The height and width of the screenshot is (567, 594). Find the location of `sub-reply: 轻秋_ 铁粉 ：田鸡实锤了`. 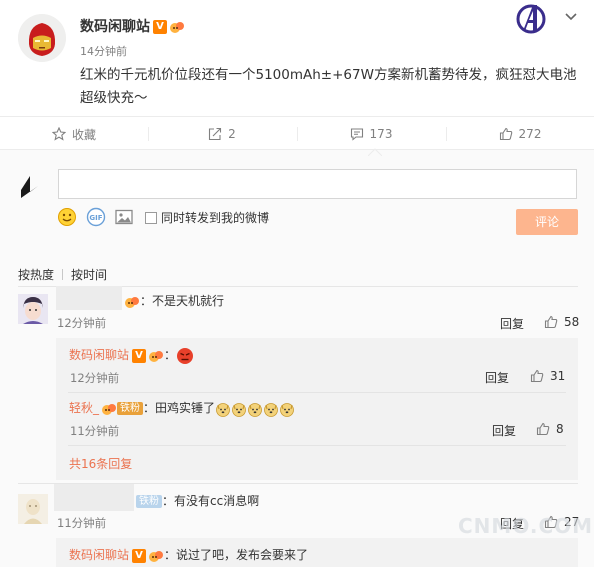

sub-reply: 轻秋_ 铁粉 ：田鸡实锤了 is located at coordinates (182, 408).